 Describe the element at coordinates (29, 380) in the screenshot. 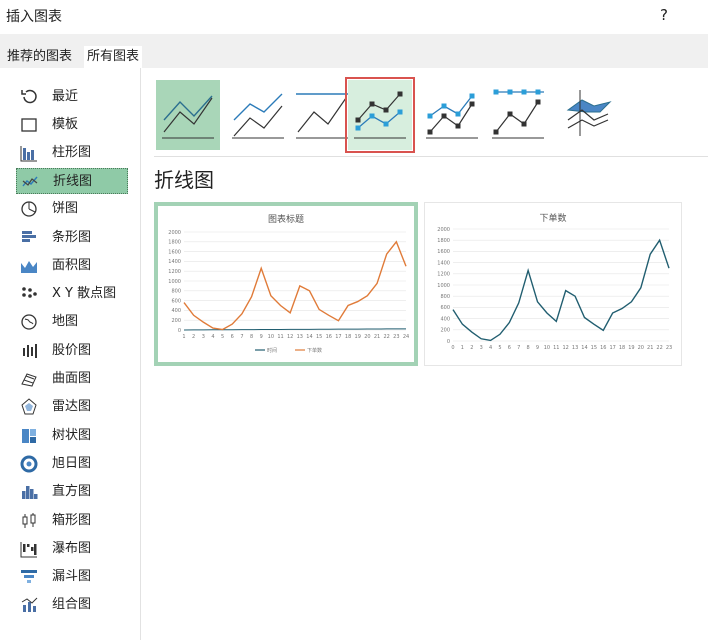

I see `surface-chart-icon` at that location.